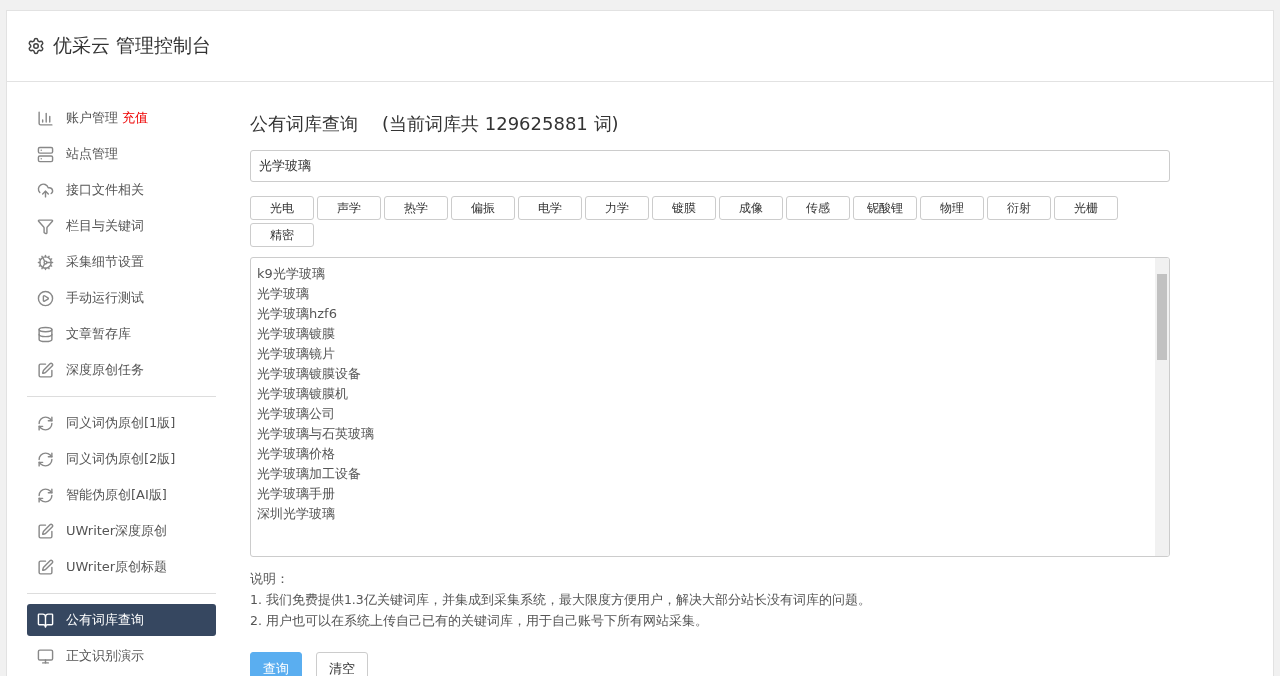  Describe the element at coordinates (315, 433) in the screenshot. I see `result-item: 光学玻璃与石英玻璃` at that location.